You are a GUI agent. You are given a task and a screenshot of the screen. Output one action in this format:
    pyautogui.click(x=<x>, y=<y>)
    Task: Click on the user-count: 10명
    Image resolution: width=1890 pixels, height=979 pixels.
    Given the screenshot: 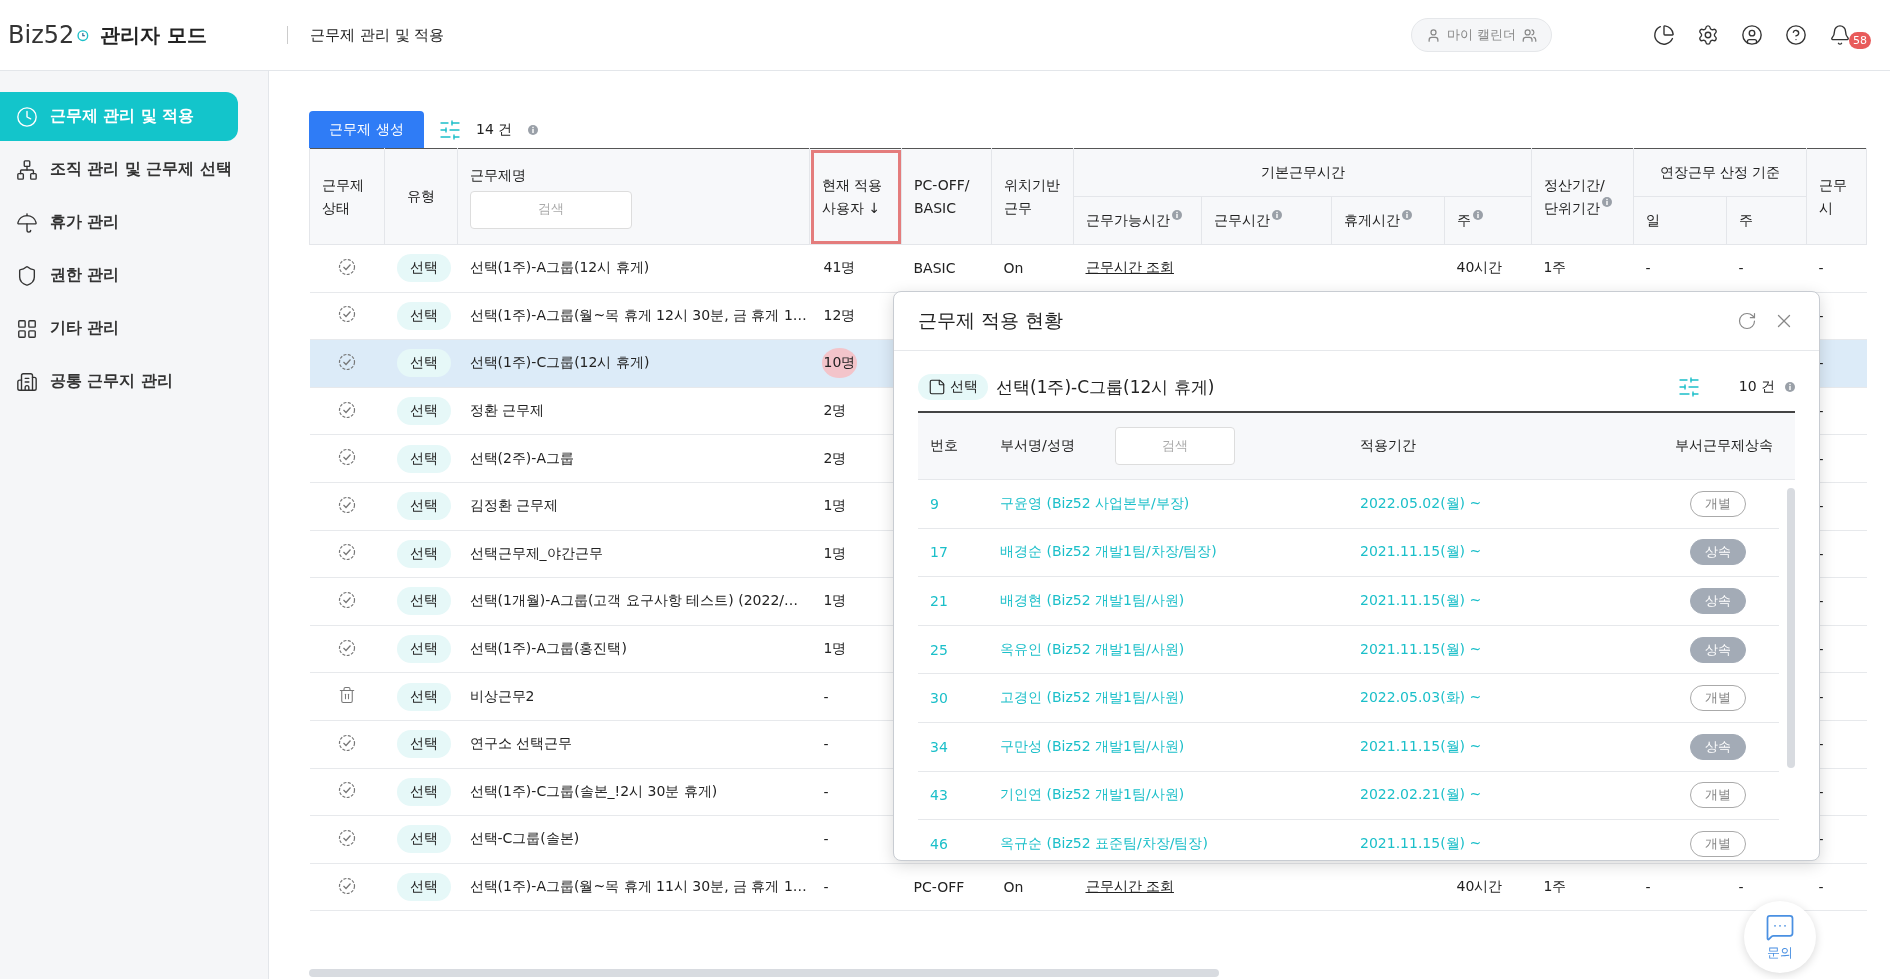 What is the action you would take?
    pyautogui.click(x=839, y=363)
    